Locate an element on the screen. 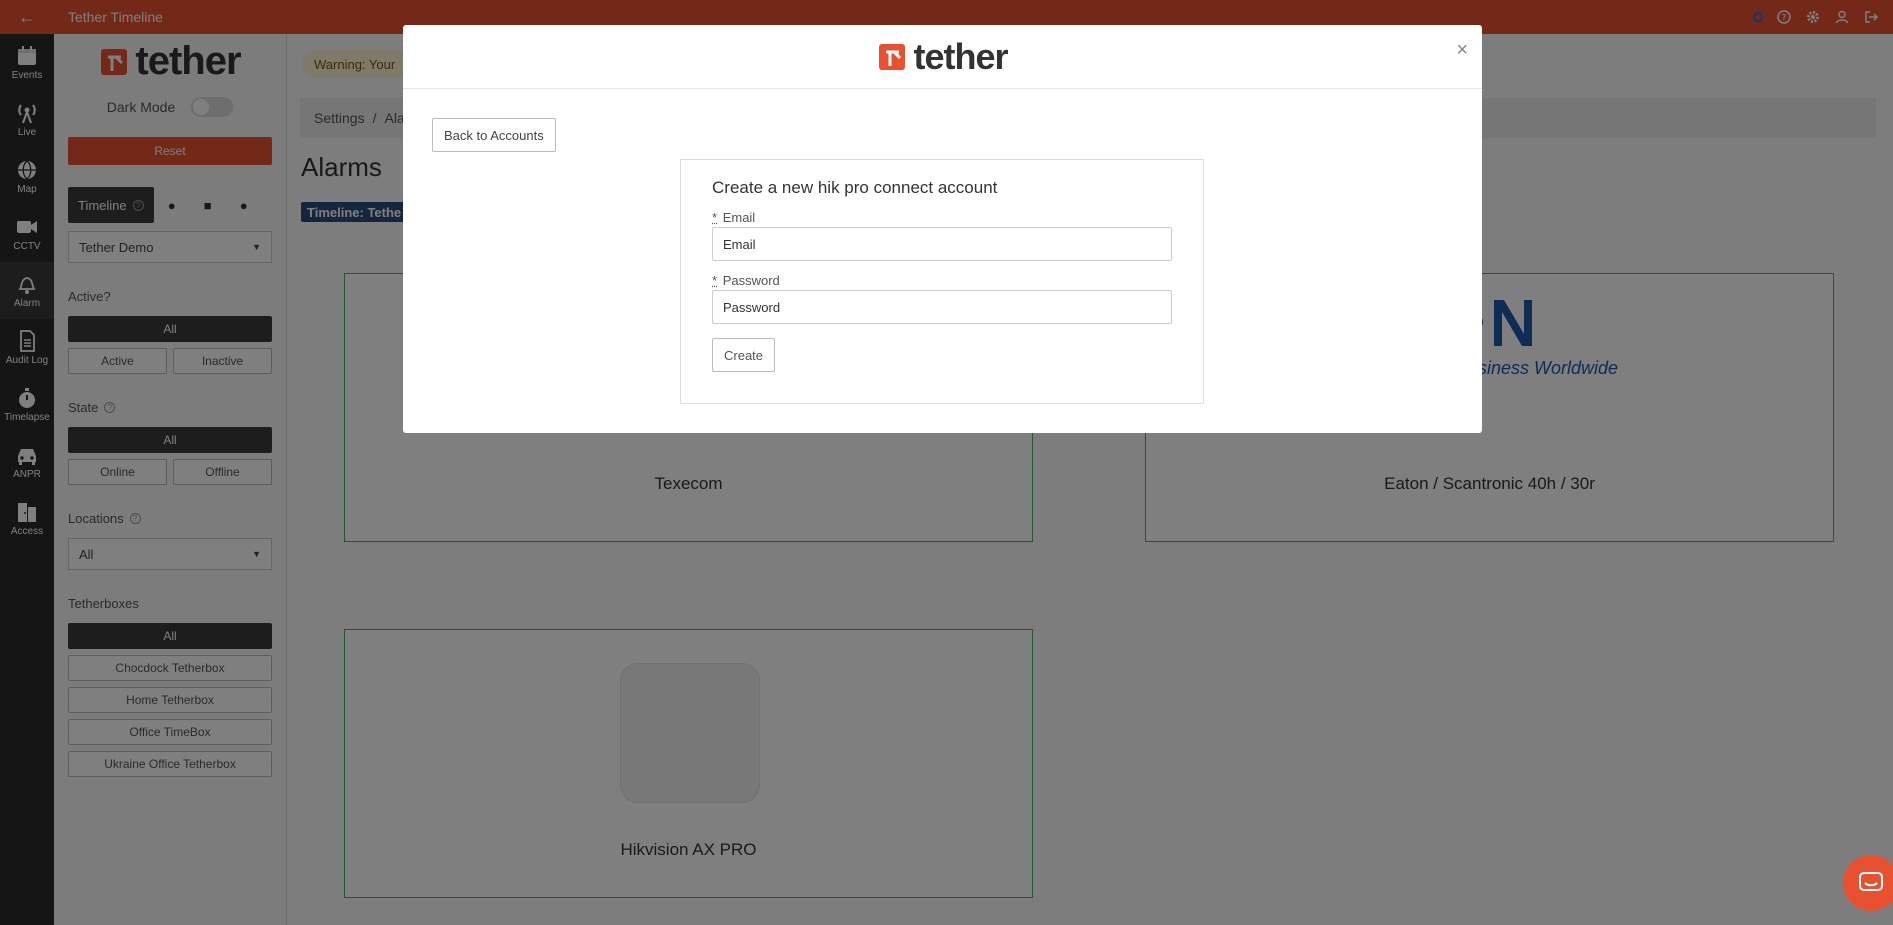  chat-icon is located at coordinates (1871, 883).